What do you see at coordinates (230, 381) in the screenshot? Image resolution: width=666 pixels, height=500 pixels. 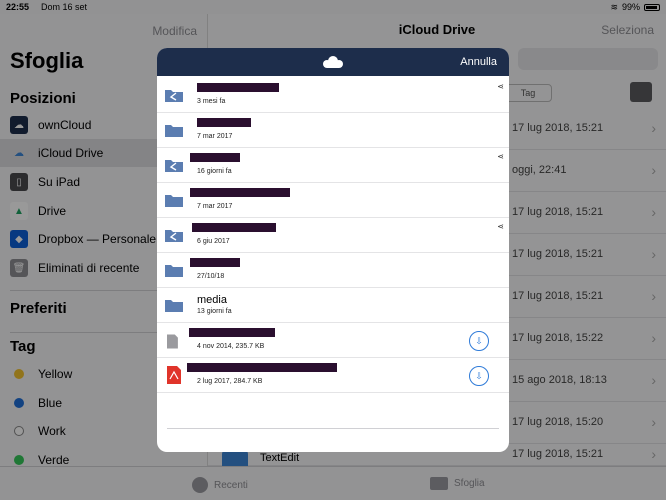 I see `item-meta: 2 lug 2017, 284.7 KB` at bounding box center [230, 381].